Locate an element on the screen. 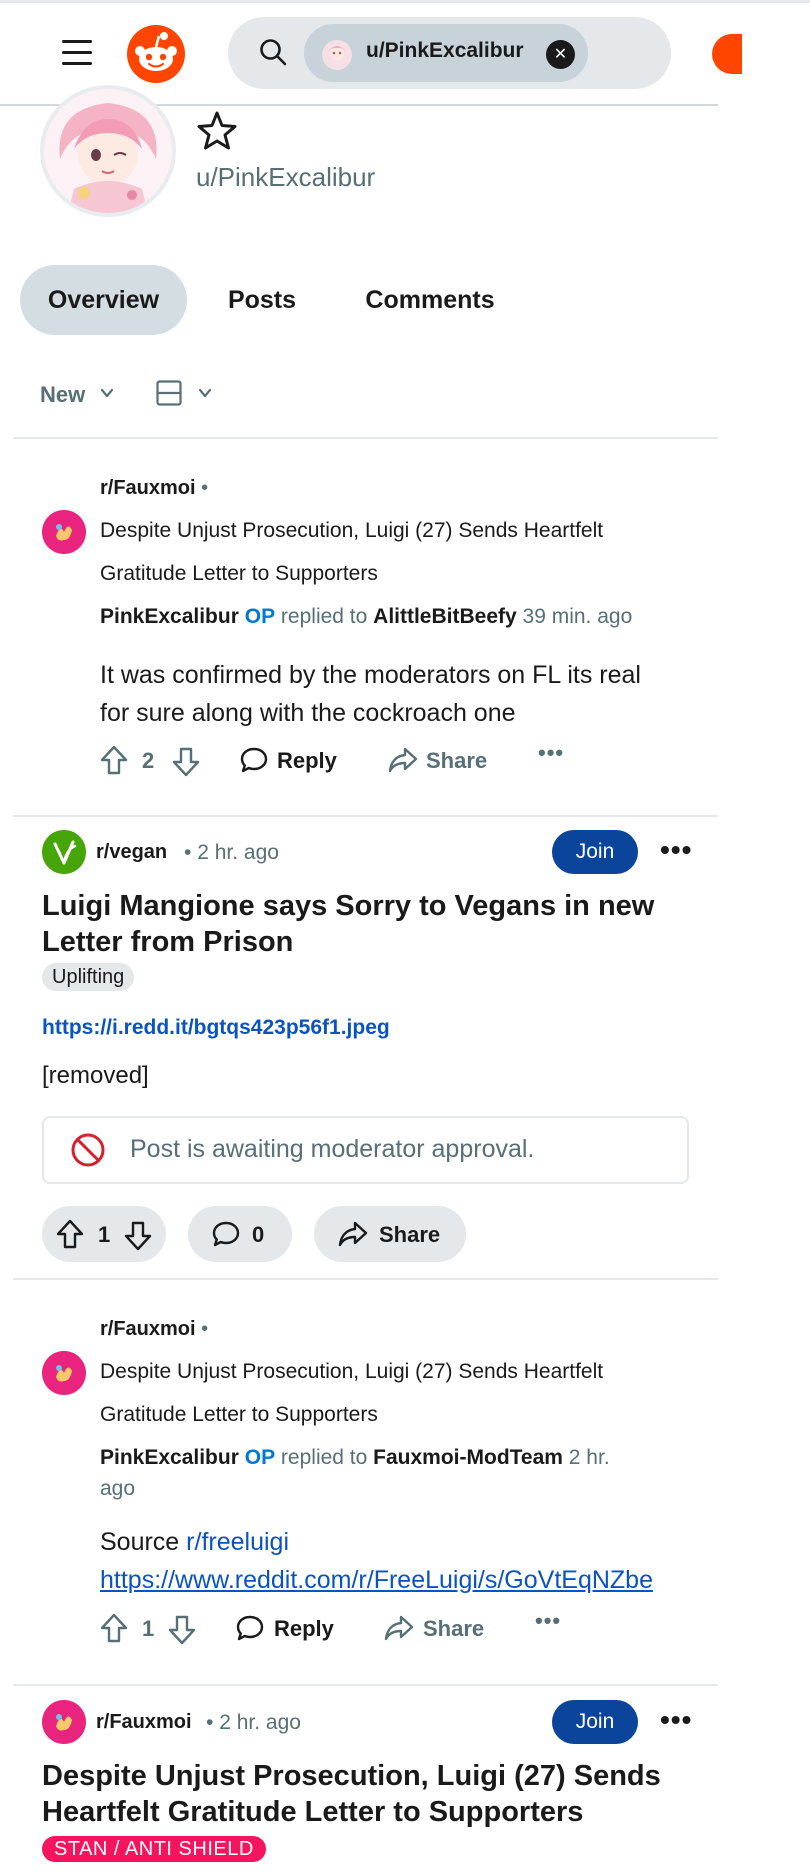 This screenshot has height=1875, width=810. profile-username: u/PinkExcalibur is located at coordinates (286, 177).